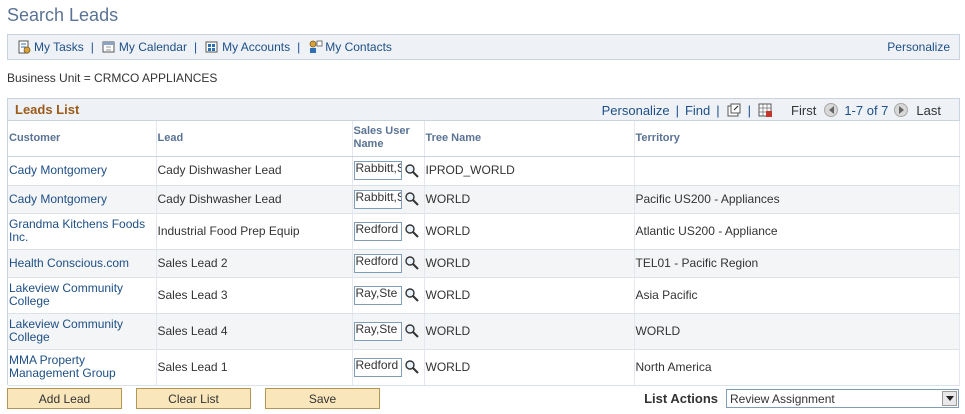  Describe the element at coordinates (797, 331) in the screenshot. I see `cell-territory: WORLD` at that location.